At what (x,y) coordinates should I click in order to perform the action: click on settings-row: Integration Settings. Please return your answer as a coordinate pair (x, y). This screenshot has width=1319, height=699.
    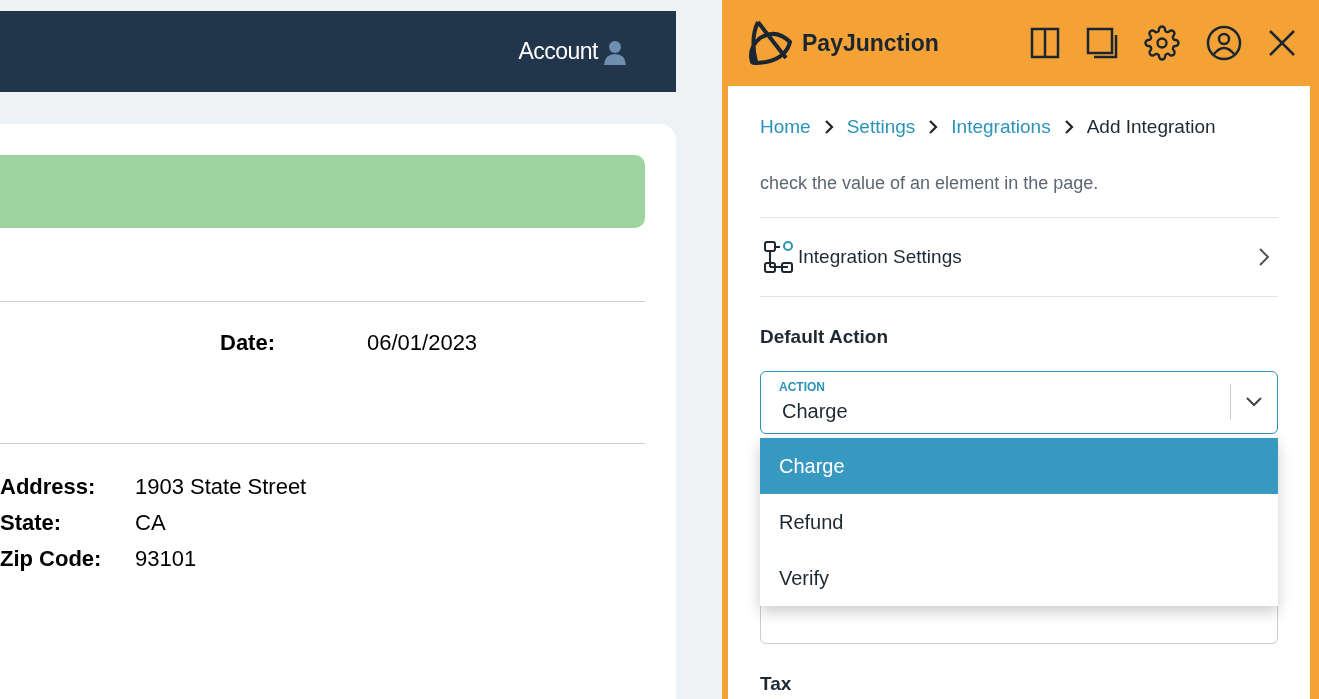
    Looking at the image, I should click on (1019, 257).